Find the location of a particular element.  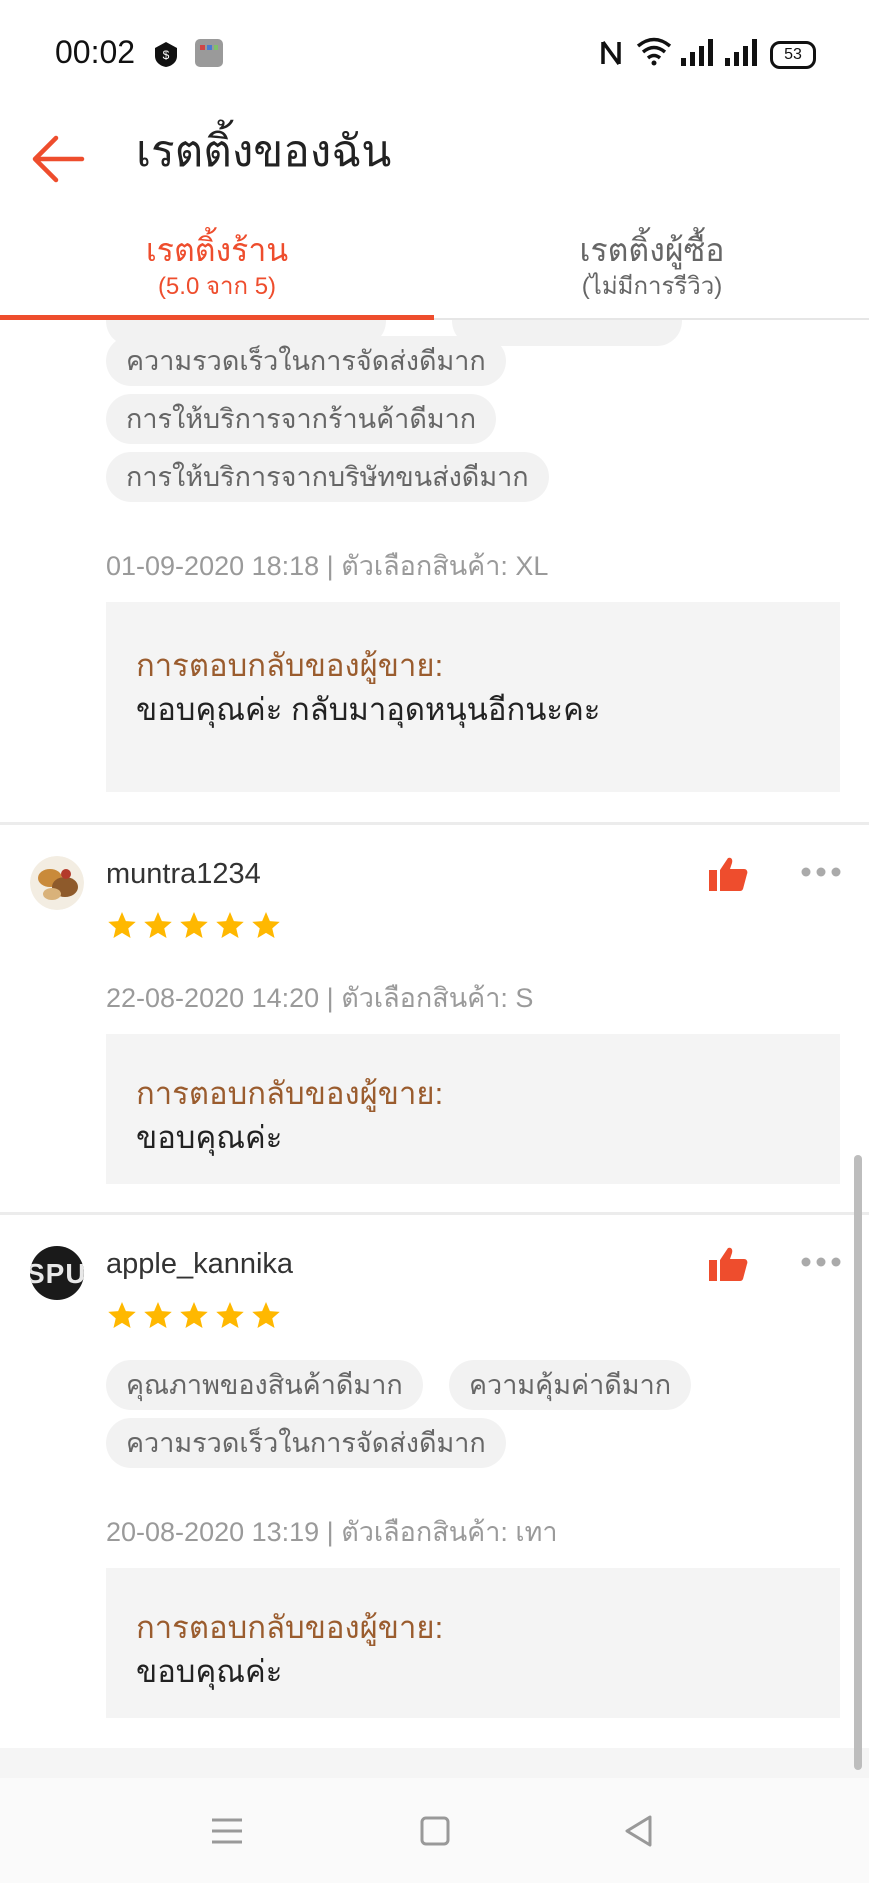

menu-icon is located at coordinates (227, 1831).